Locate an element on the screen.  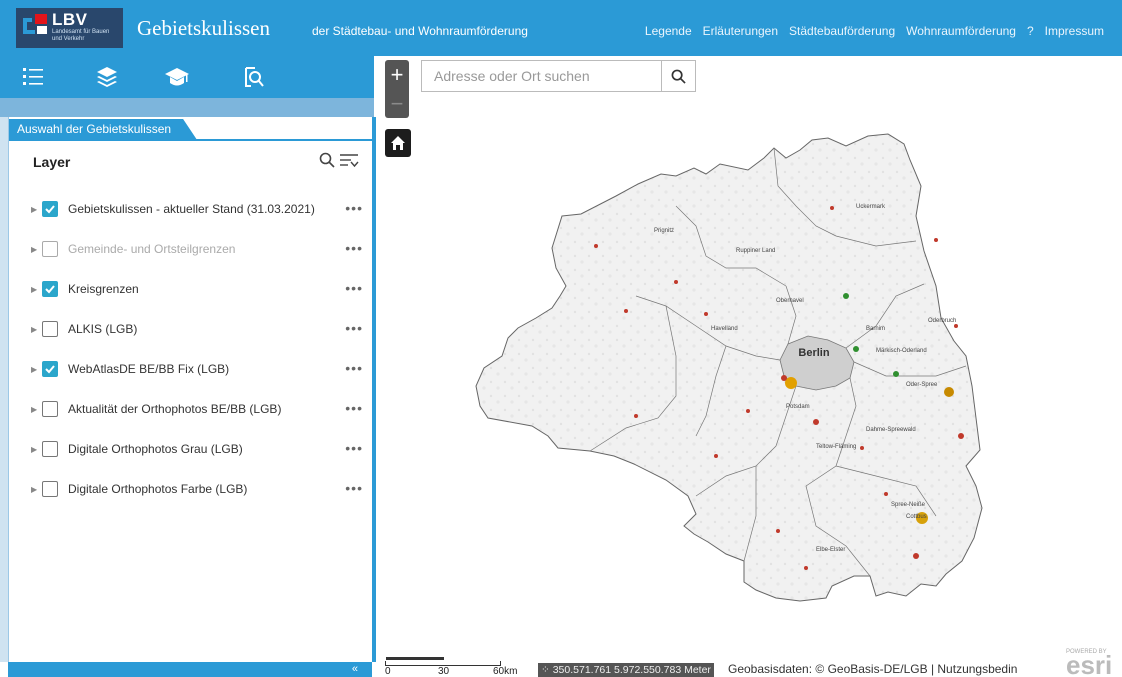
zoom-in-button: + is located at coordinates (397, 74).